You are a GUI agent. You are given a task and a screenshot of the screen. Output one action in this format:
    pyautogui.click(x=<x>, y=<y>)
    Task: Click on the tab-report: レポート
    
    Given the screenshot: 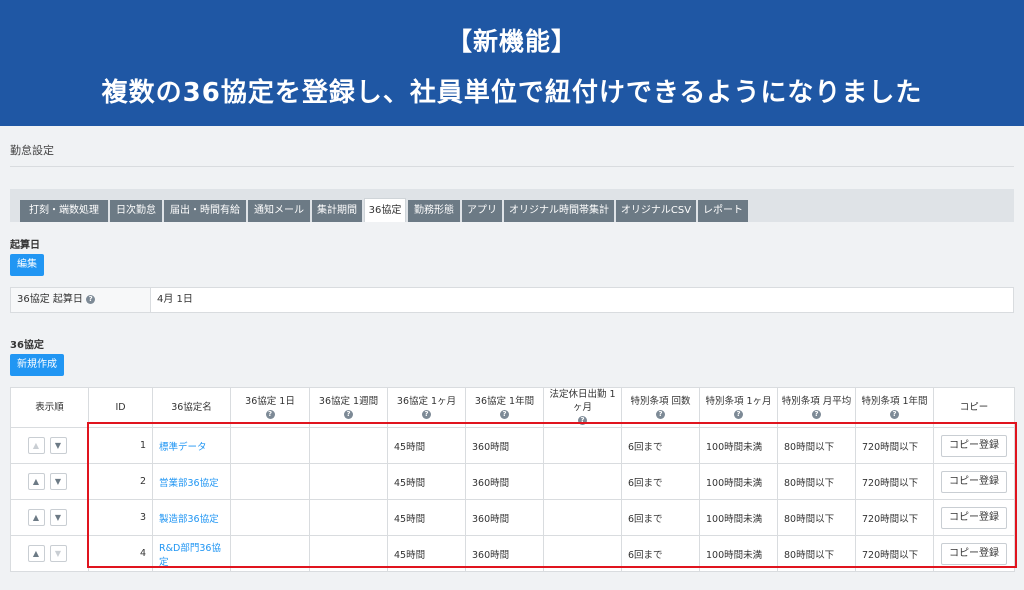 What is the action you would take?
    pyautogui.click(x=723, y=211)
    